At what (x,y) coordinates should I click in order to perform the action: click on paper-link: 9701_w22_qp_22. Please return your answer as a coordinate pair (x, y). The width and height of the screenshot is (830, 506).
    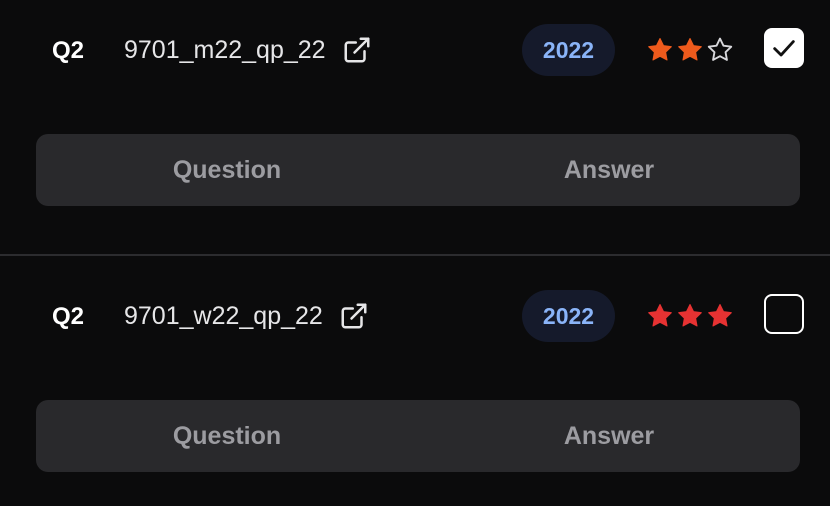
    Looking at the image, I should click on (246, 316).